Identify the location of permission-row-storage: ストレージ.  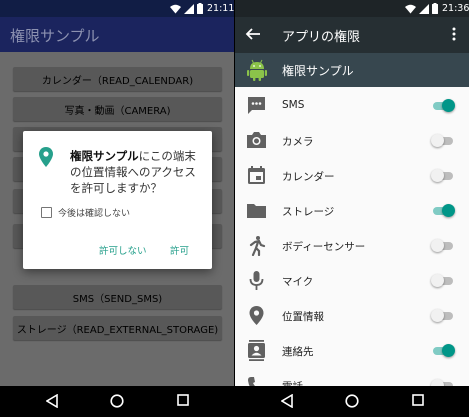
(352, 210).